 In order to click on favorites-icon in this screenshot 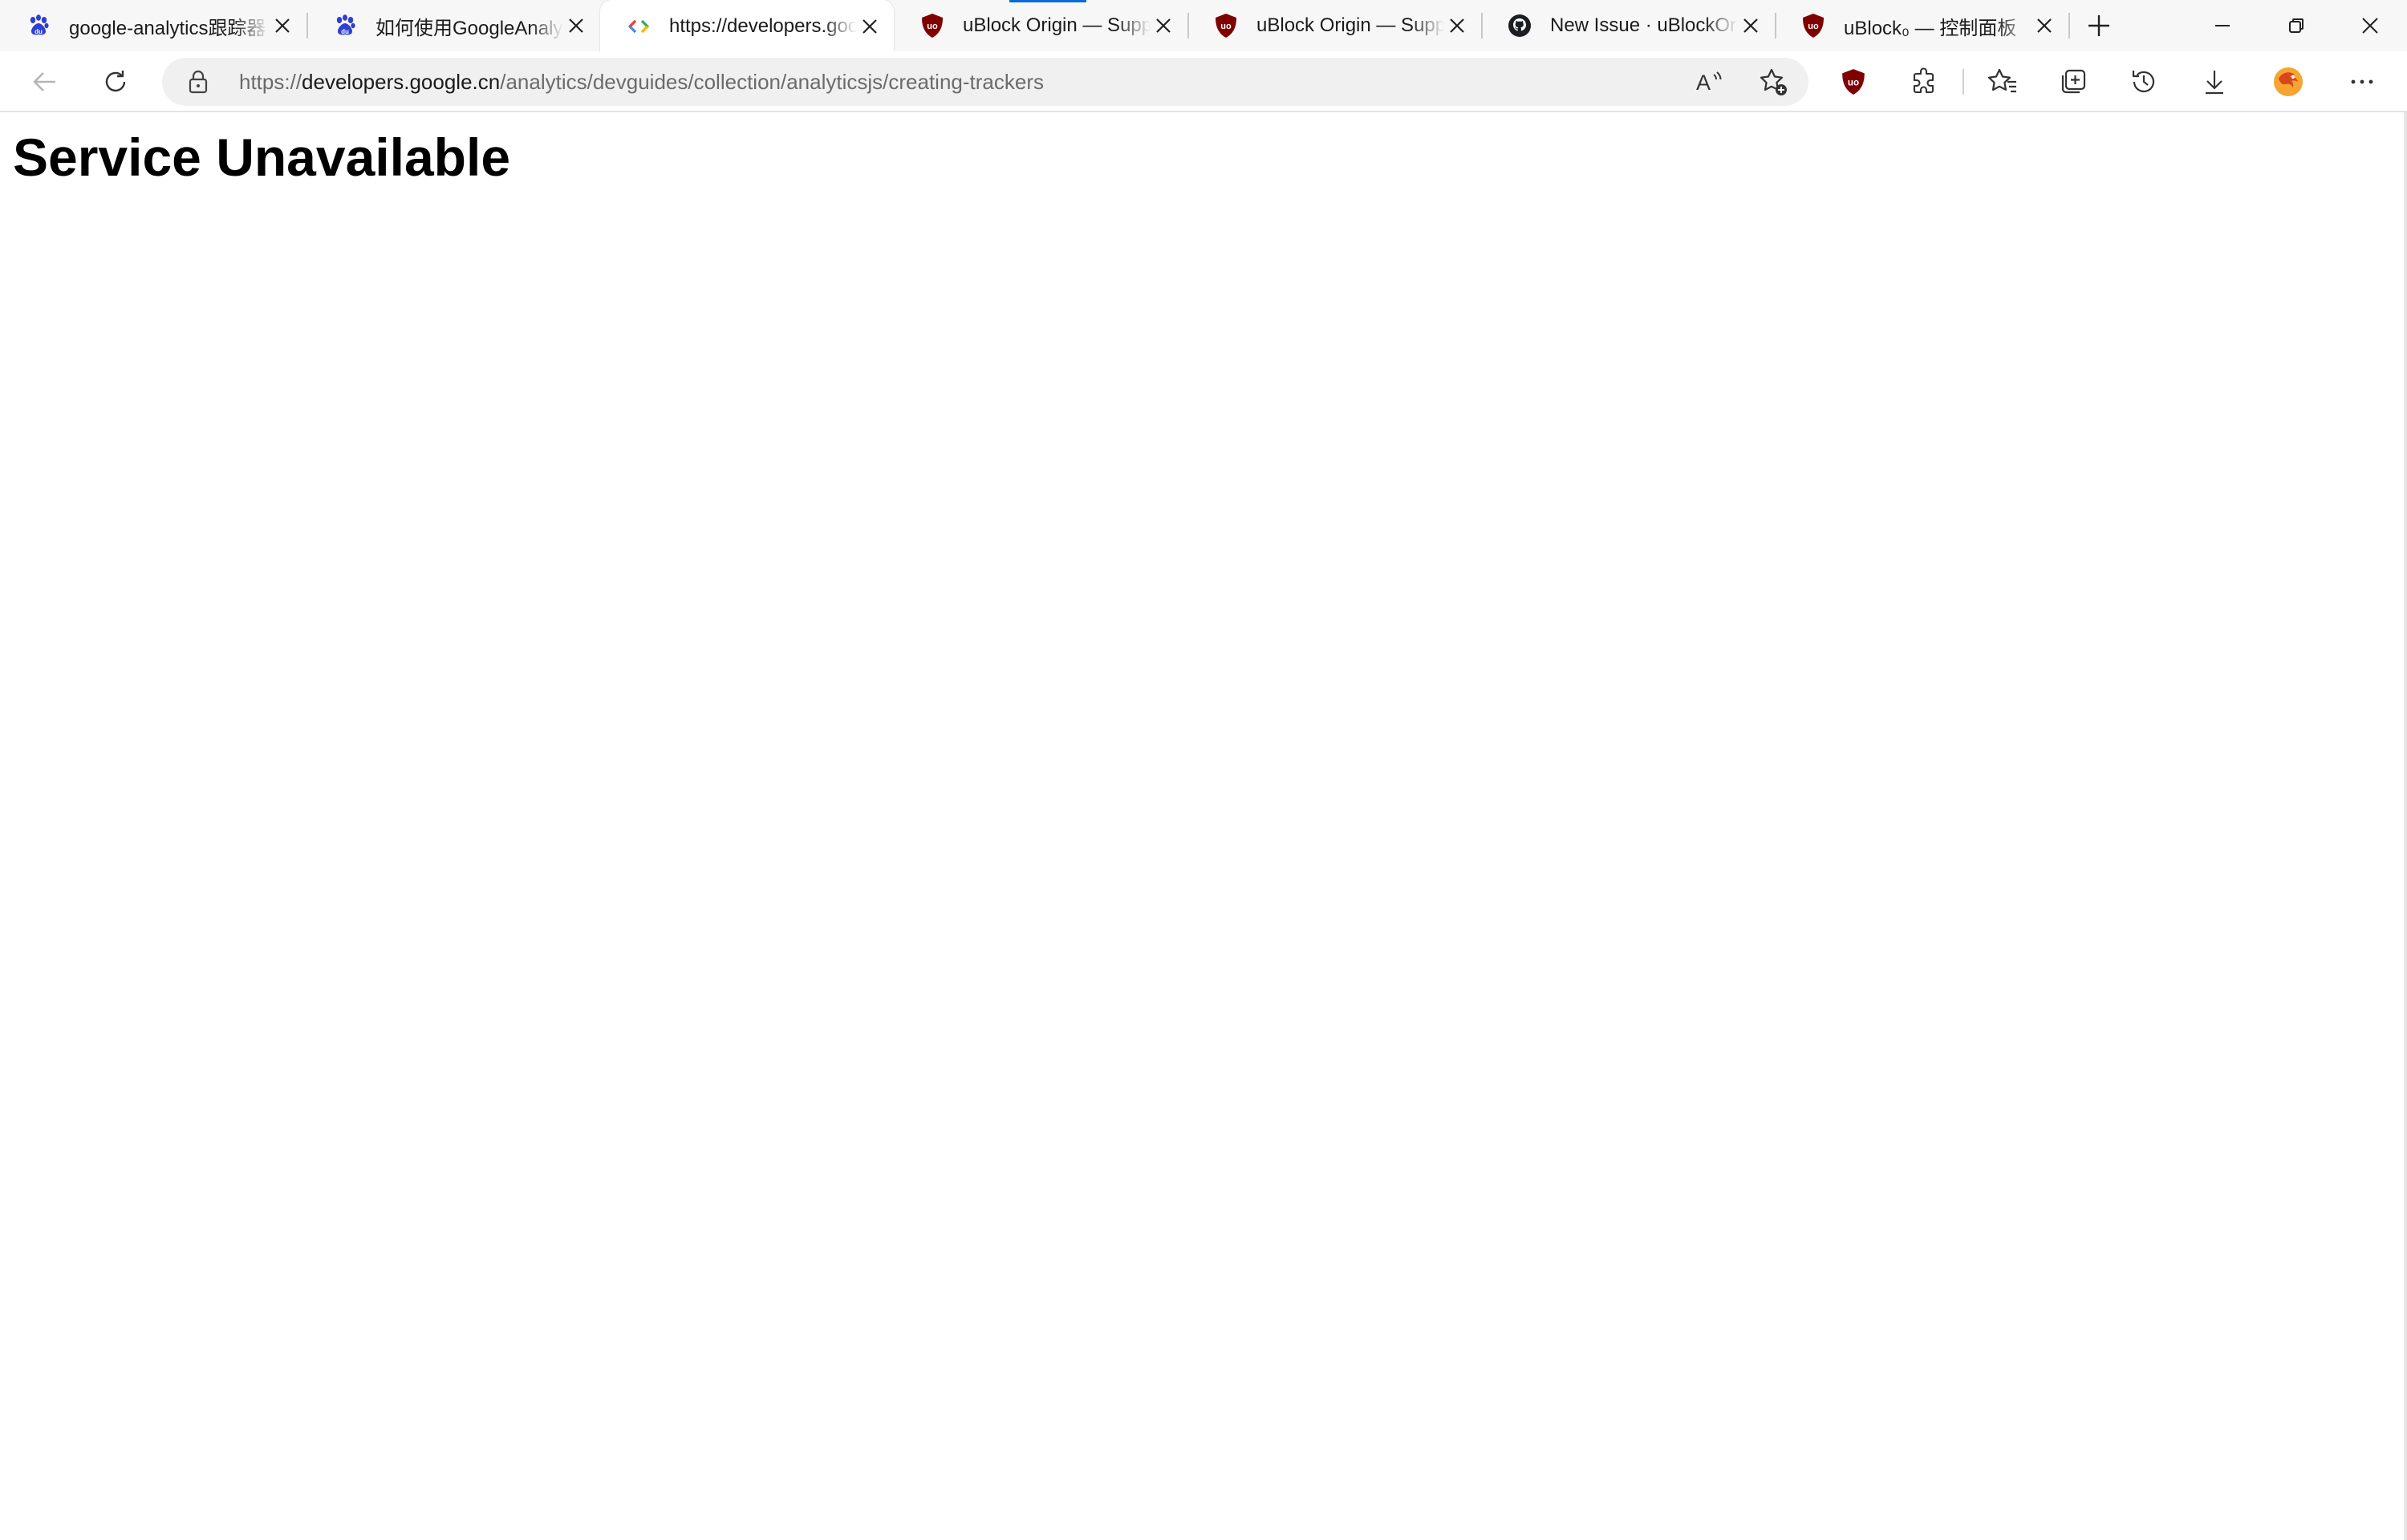, I will do `click(2003, 81)`.